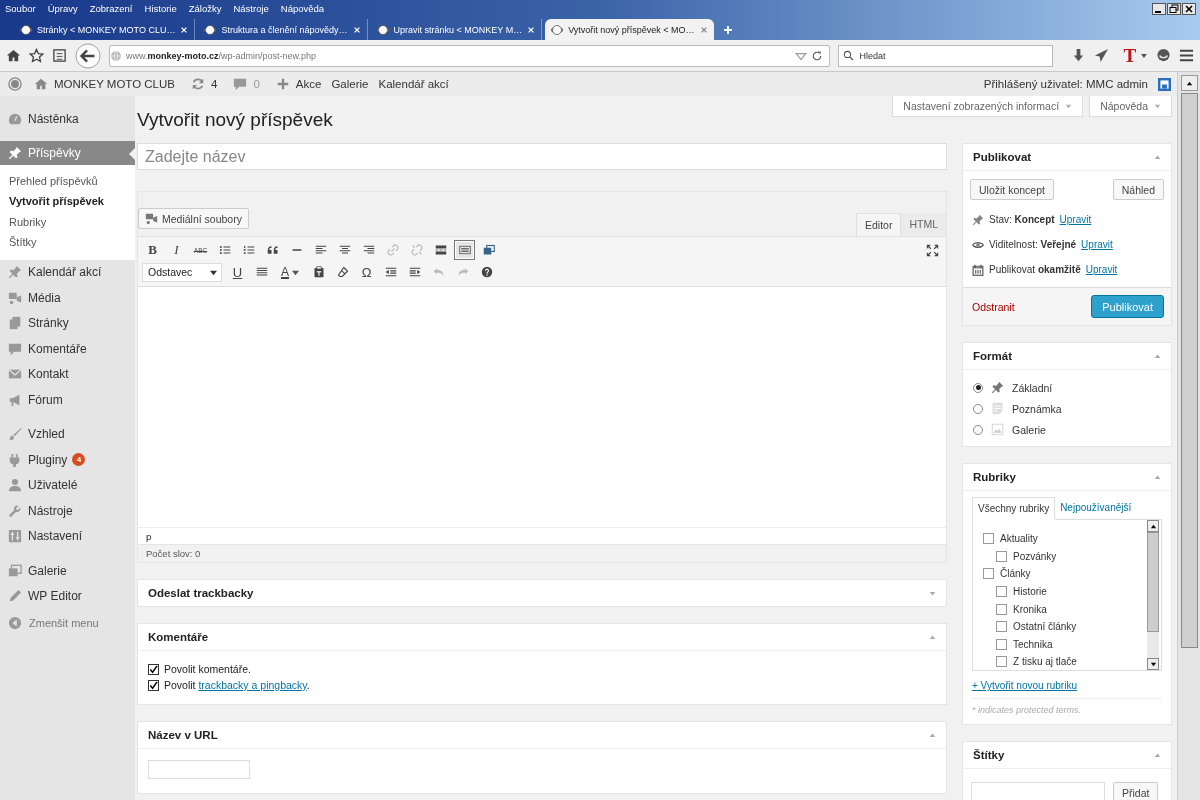 This screenshot has width=1200, height=800. What do you see at coordinates (1096, 507) in the screenshot?
I see `category-tab: Nejpoužívanější` at bounding box center [1096, 507].